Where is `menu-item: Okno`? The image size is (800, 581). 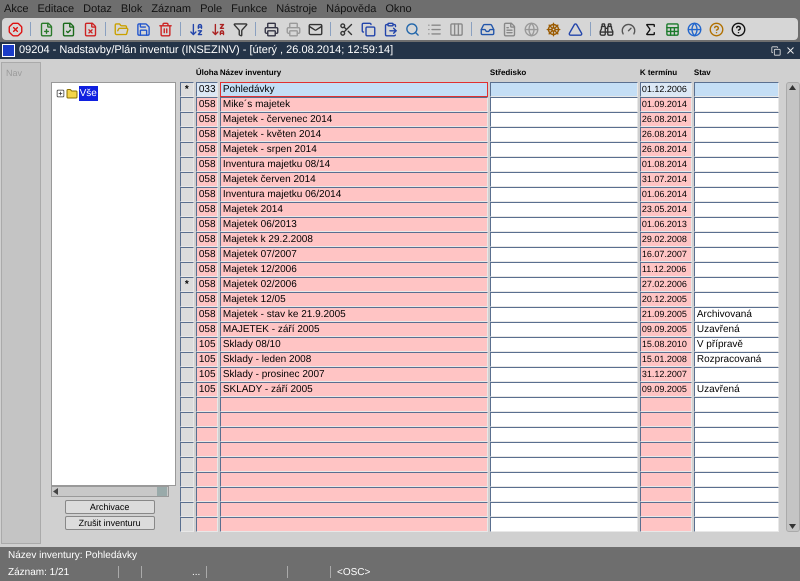 menu-item: Okno is located at coordinates (398, 9).